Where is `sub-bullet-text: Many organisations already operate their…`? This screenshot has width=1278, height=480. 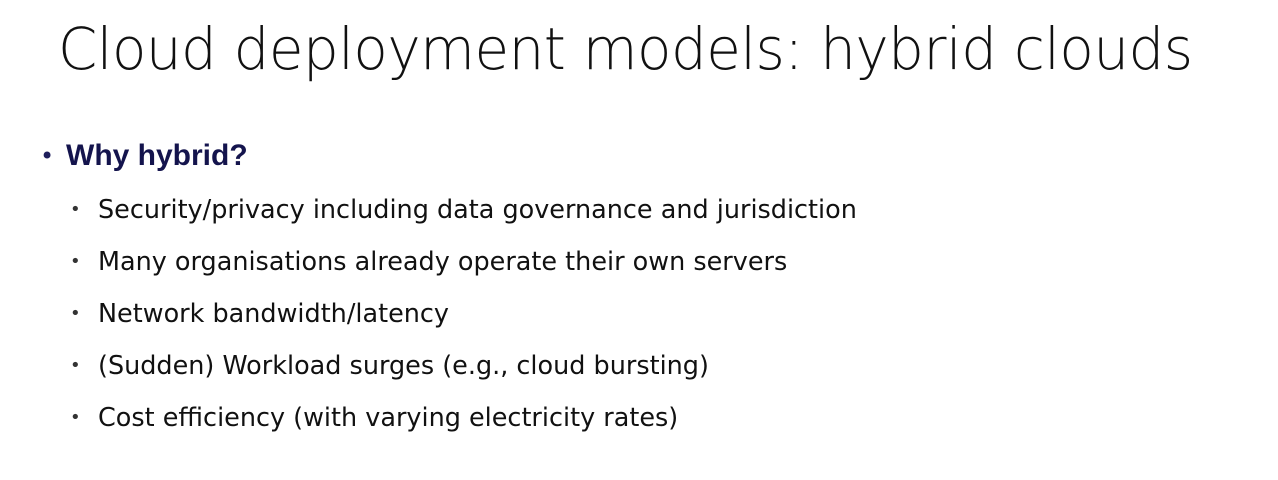
sub-bullet-text: Many organisations already operate their… is located at coordinates (443, 262).